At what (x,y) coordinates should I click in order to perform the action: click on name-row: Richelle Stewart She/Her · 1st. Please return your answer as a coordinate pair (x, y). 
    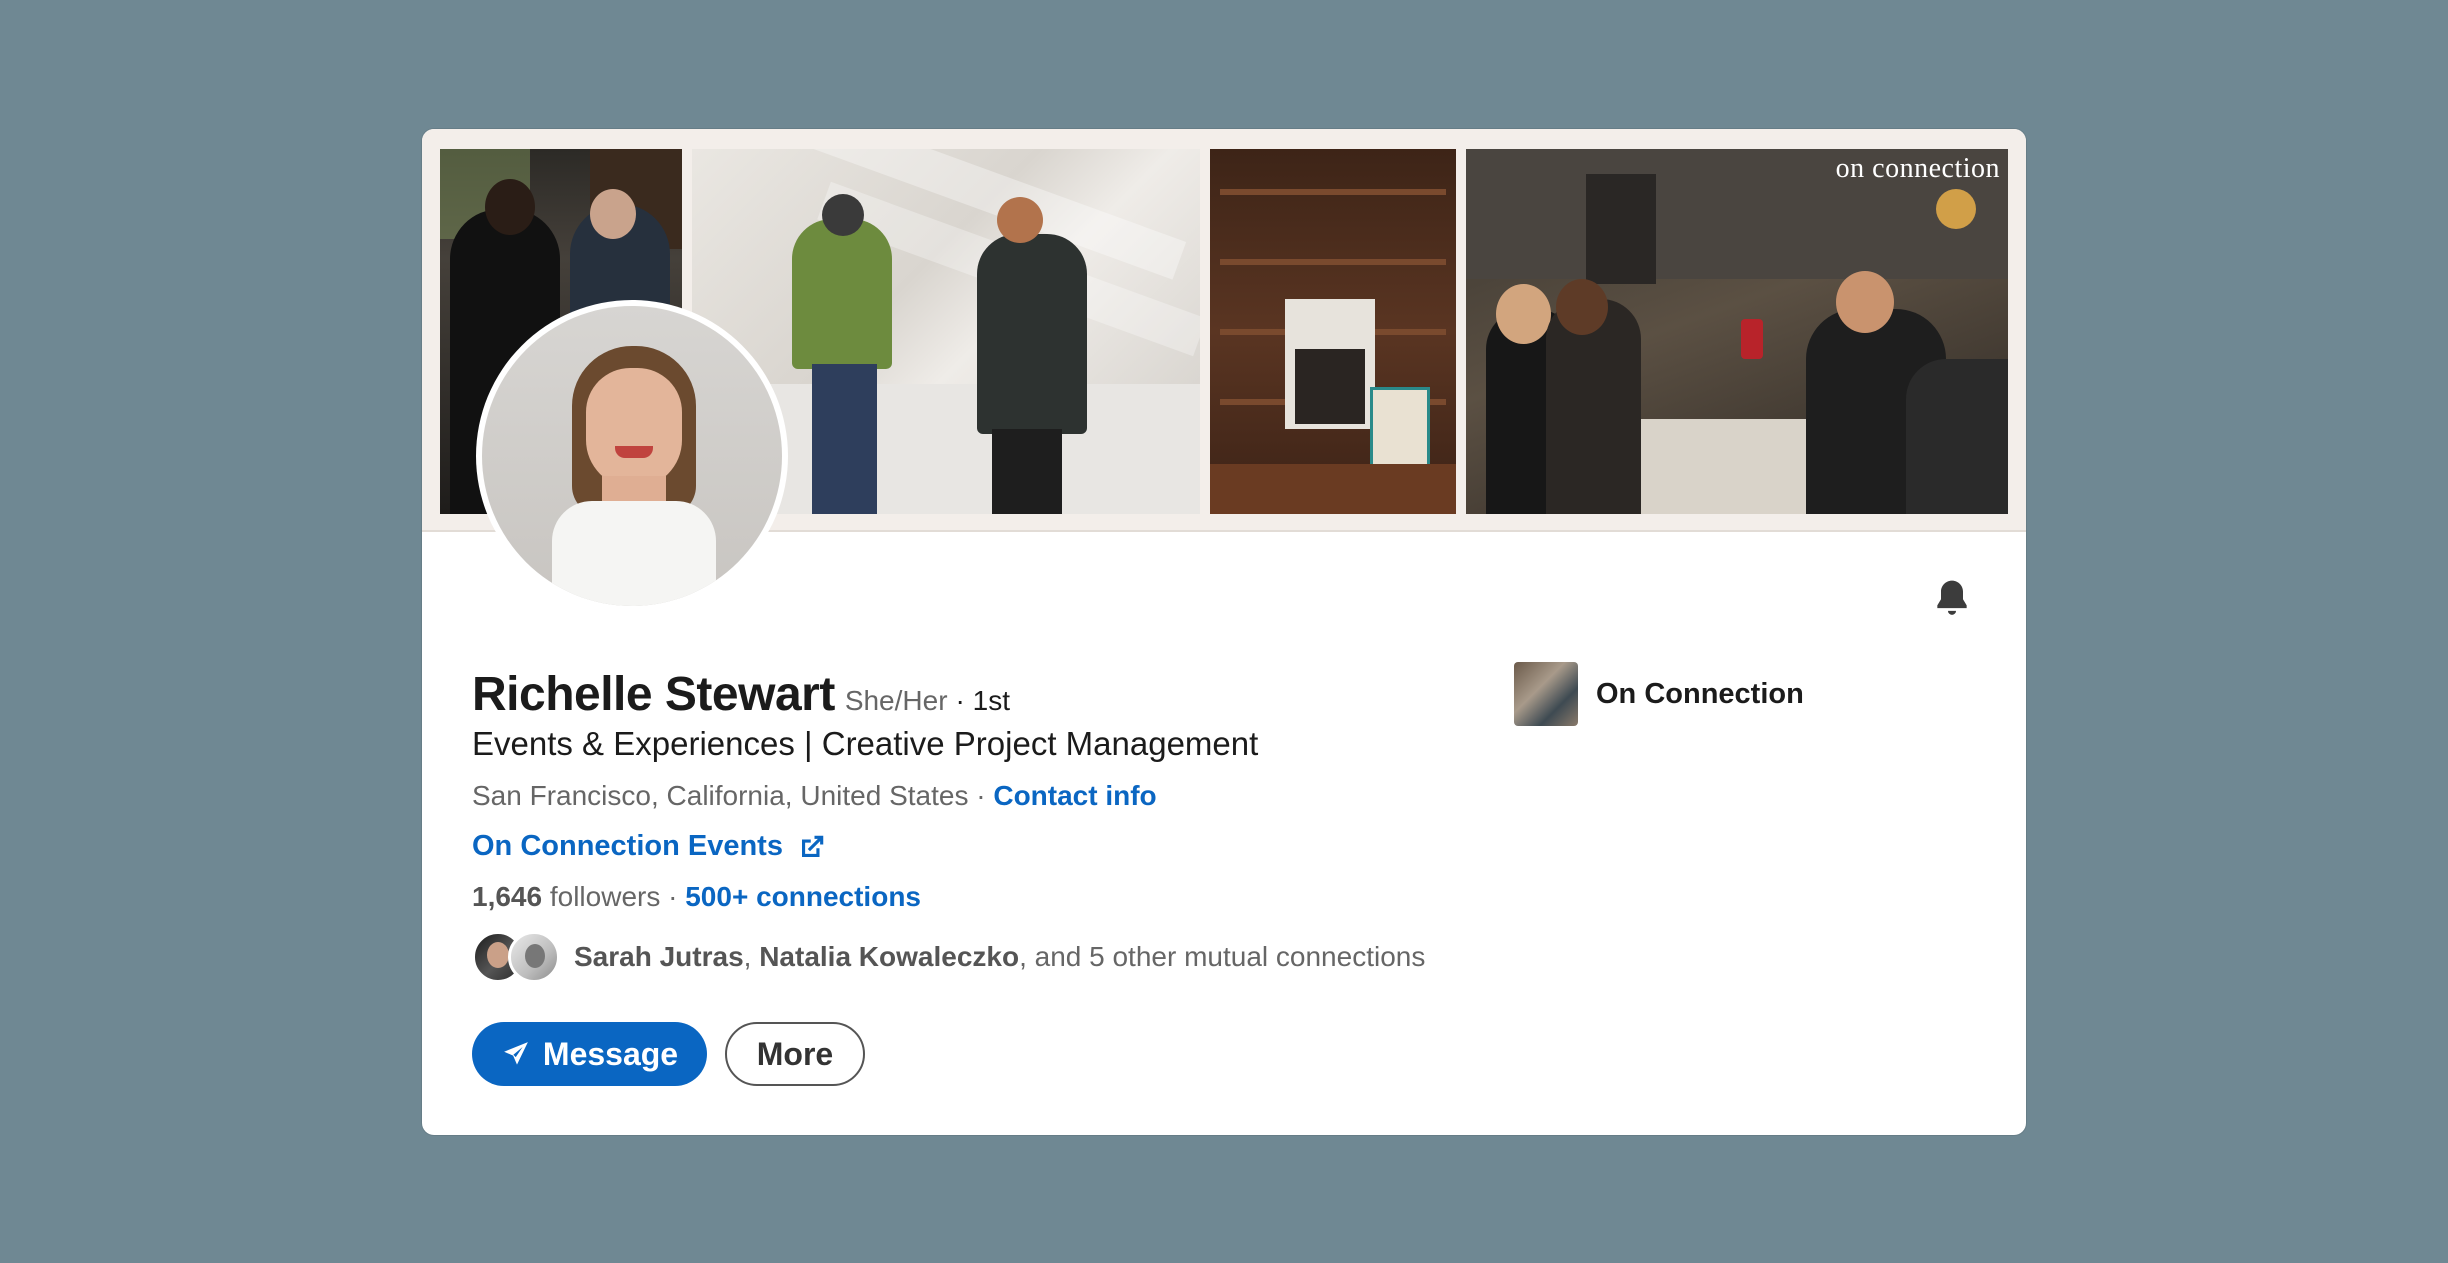
    Looking at the image, I should click on (741, 694).